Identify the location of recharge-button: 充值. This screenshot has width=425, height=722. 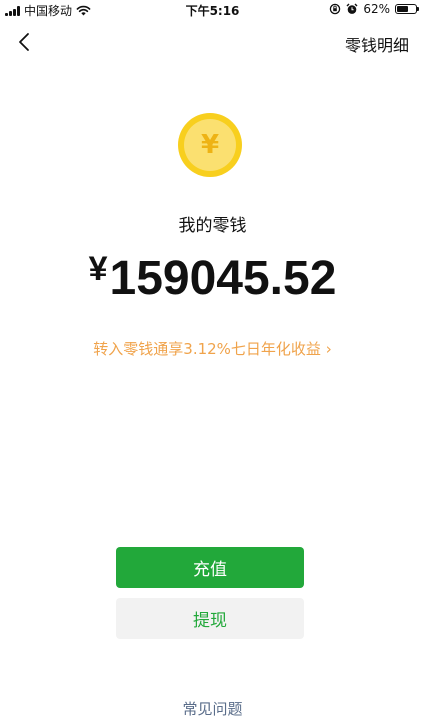
(210, 567).